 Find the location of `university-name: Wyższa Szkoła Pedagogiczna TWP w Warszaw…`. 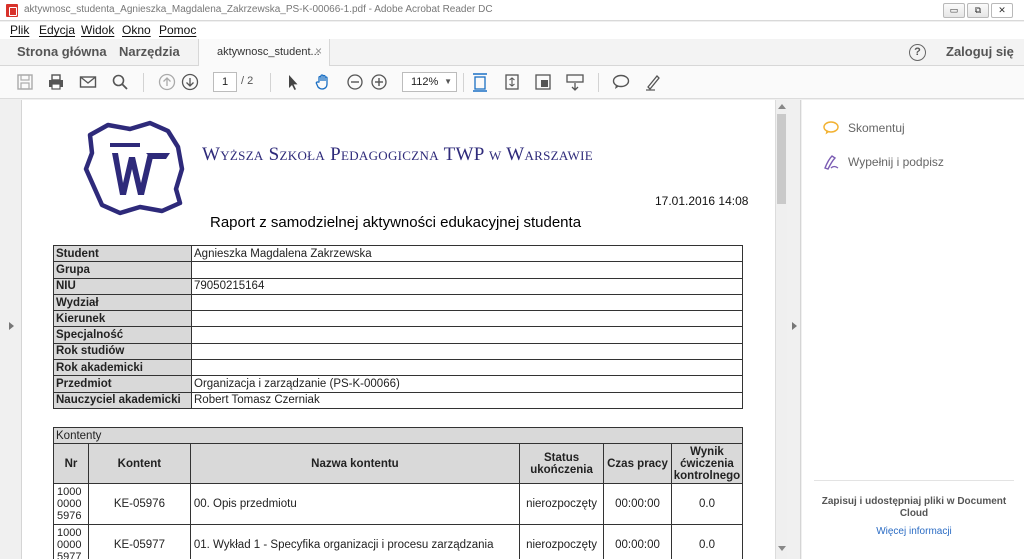

university-name: Wyższa Szkoła Pedagogiczna TWP w Warszaw… is located at coordinates (397, 154).